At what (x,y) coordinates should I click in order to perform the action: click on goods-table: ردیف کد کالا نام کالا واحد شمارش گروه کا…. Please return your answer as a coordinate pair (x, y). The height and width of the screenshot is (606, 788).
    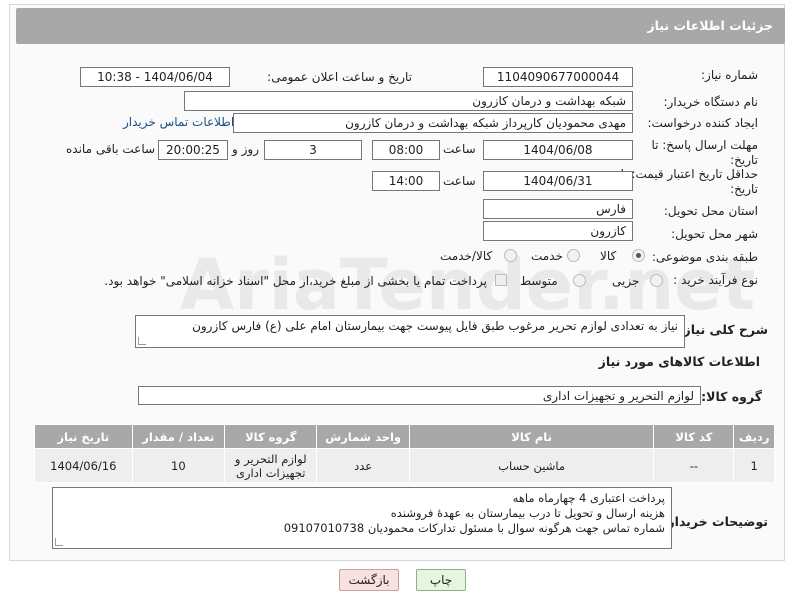
    Looking at the image, I should click on (404, 453).